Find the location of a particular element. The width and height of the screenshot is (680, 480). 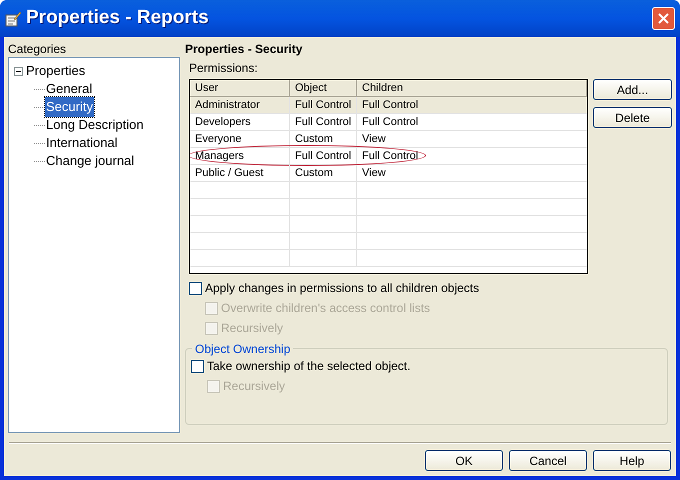

close-button is located at coordinates (663, 18).